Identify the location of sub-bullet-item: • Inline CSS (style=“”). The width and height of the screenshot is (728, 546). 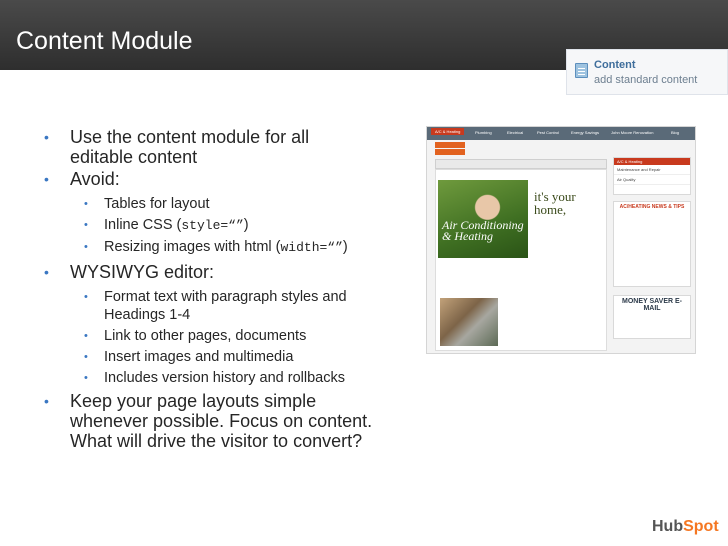
(234, 225).